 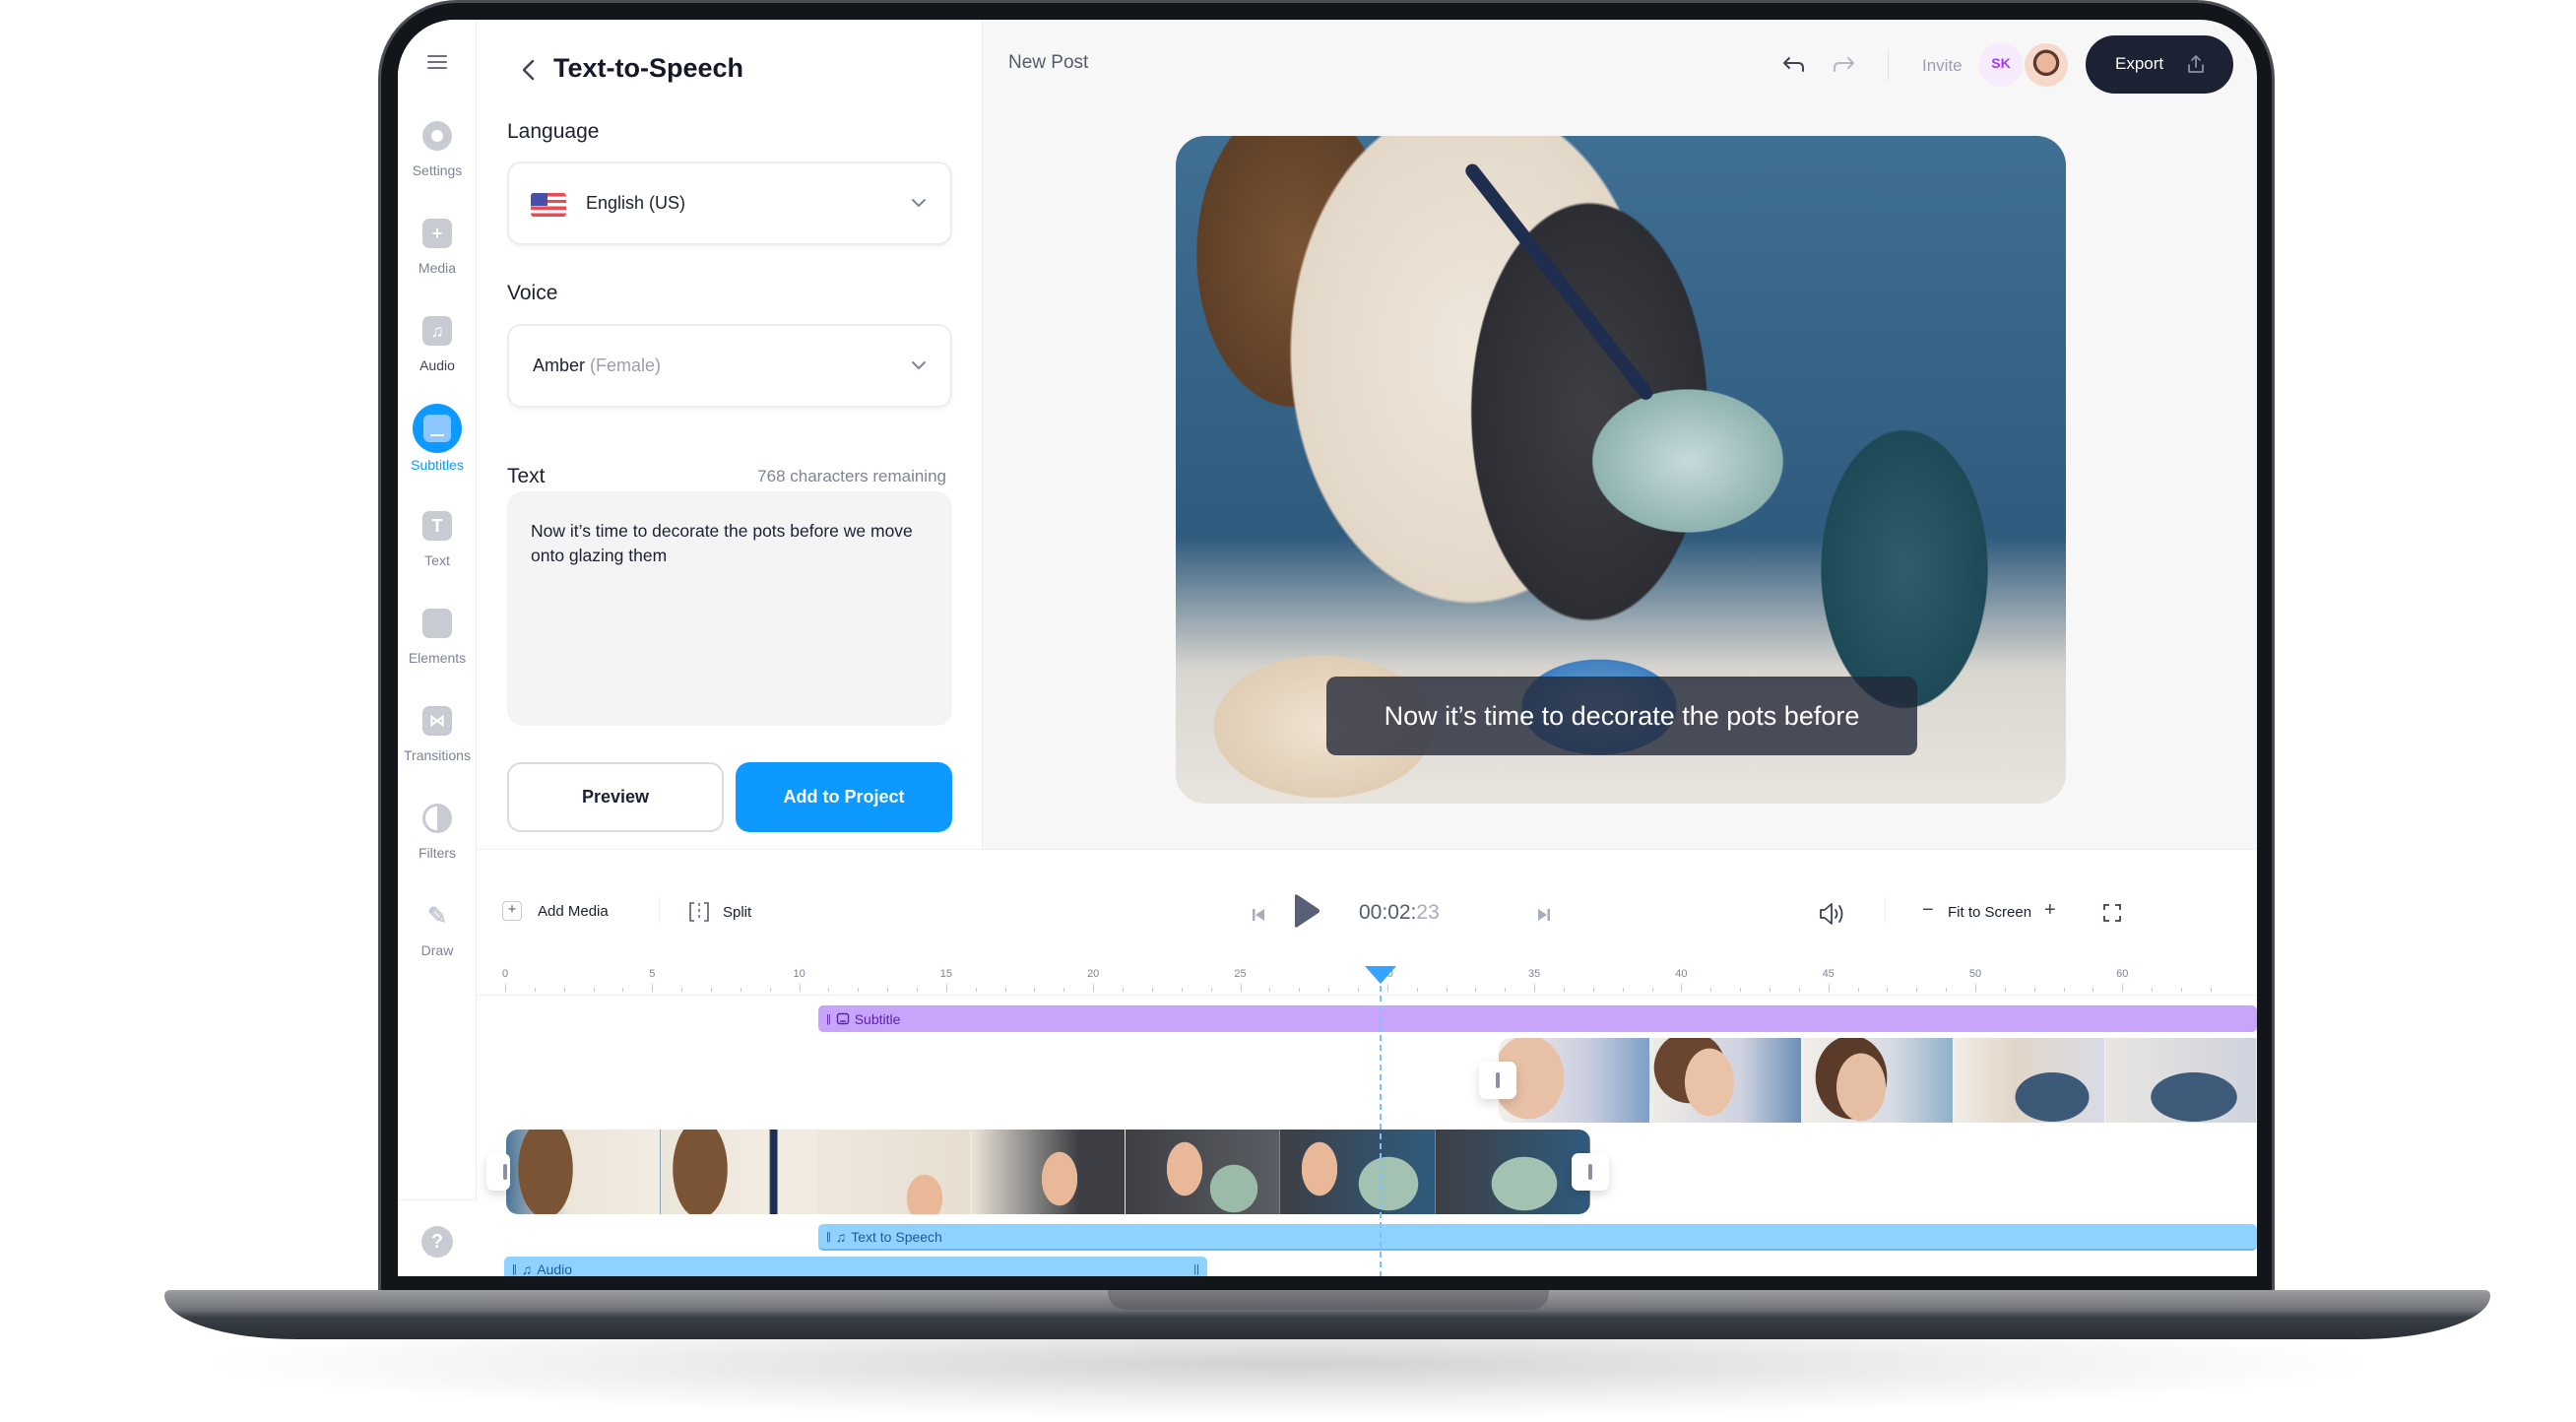 I want to click on back-chevron-icon, so click(x=529, y=70).